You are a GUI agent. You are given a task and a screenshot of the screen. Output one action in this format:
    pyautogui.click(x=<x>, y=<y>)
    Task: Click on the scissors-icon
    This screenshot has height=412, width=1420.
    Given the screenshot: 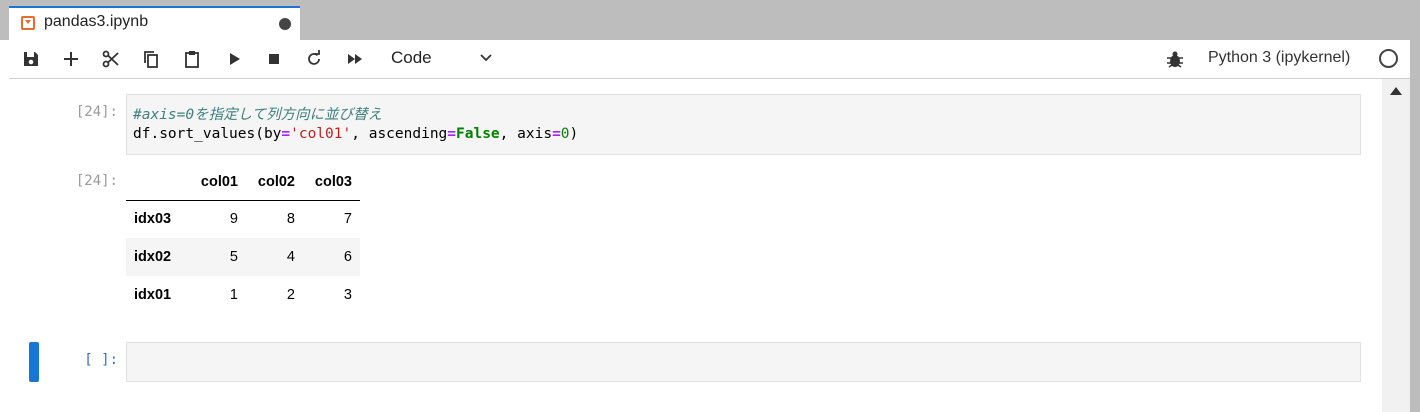 What is the action you would take?
    pyautogui.click(x=110, y=59)
    